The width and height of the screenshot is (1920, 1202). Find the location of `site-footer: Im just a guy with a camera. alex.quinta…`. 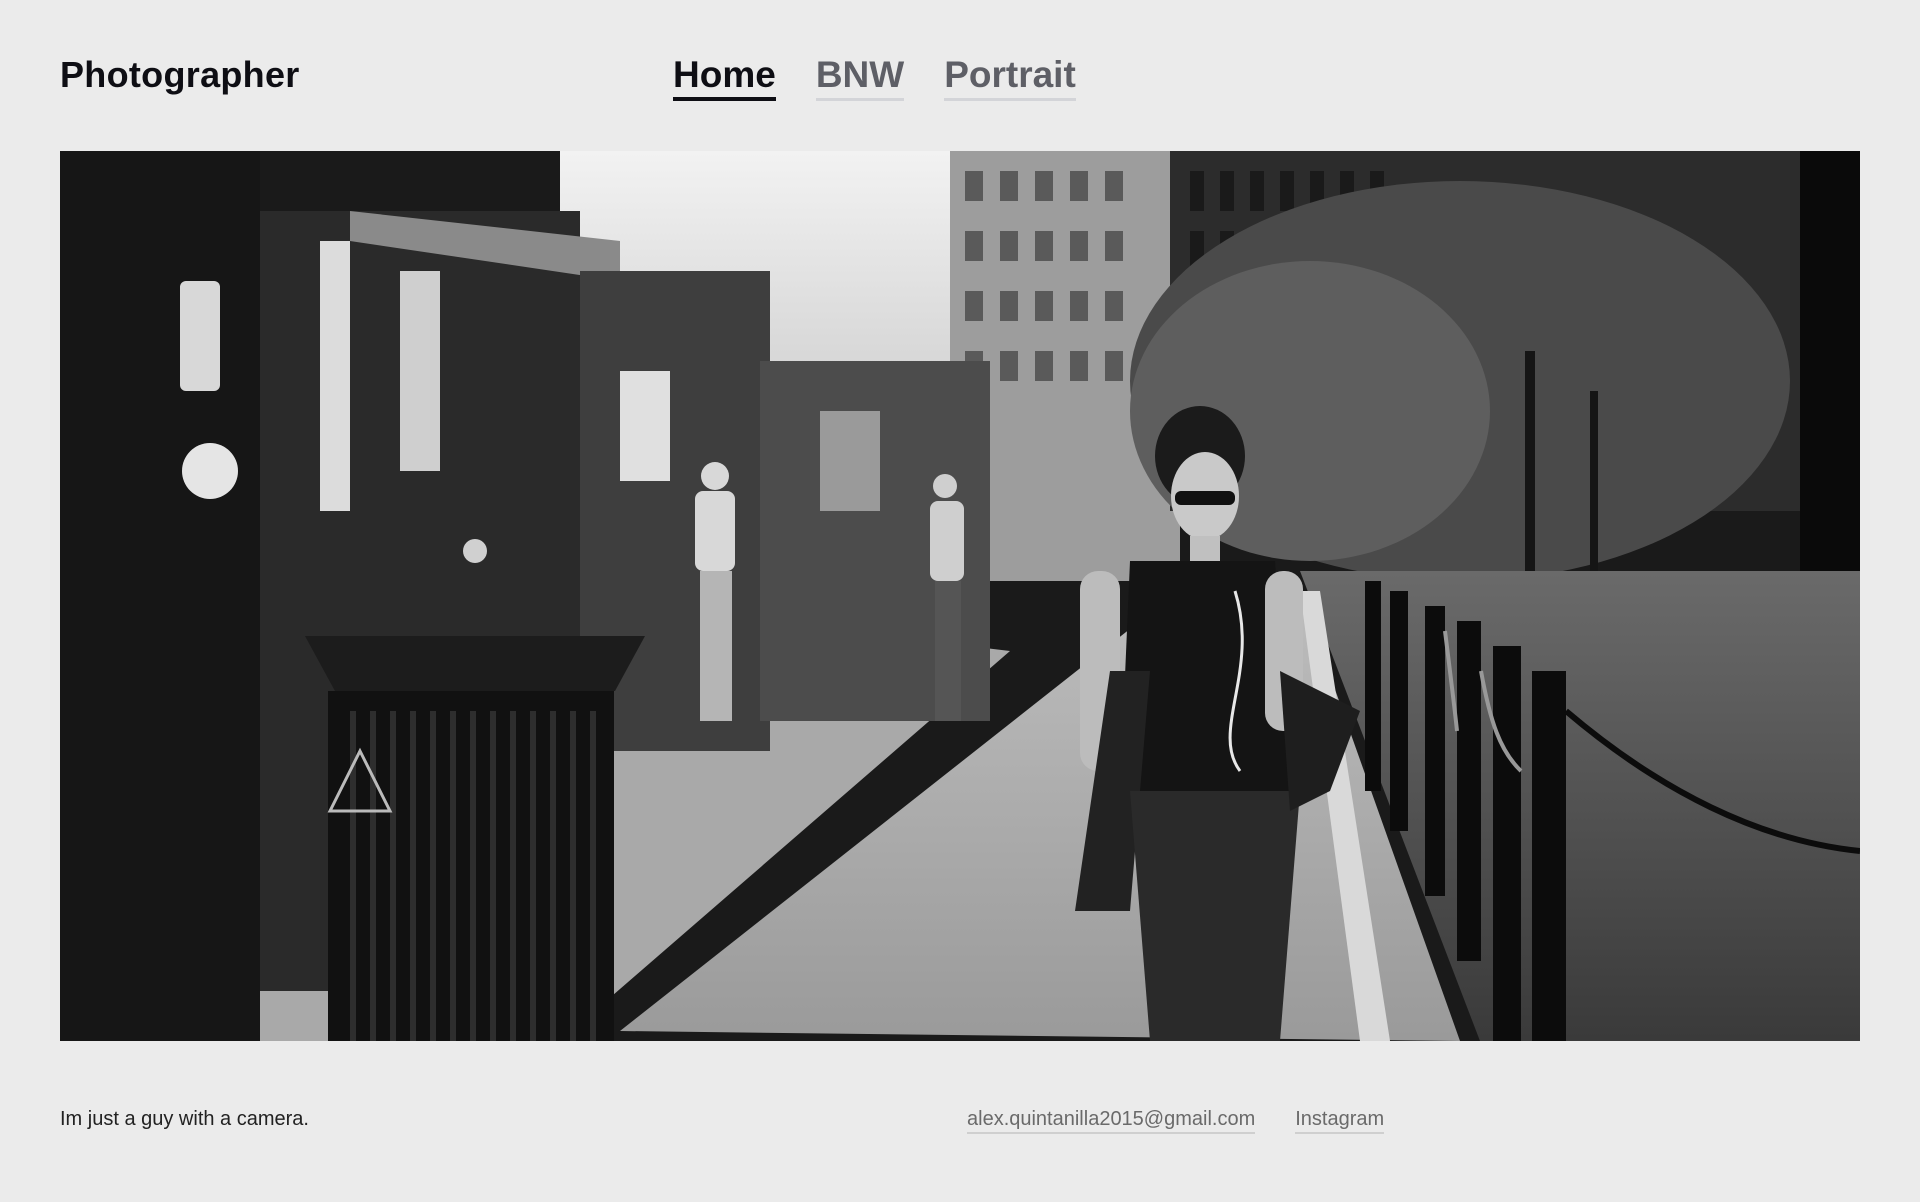

site-footer: Im just a guy with a camera. alex.quinta… is located at coordinates (960, 1124).